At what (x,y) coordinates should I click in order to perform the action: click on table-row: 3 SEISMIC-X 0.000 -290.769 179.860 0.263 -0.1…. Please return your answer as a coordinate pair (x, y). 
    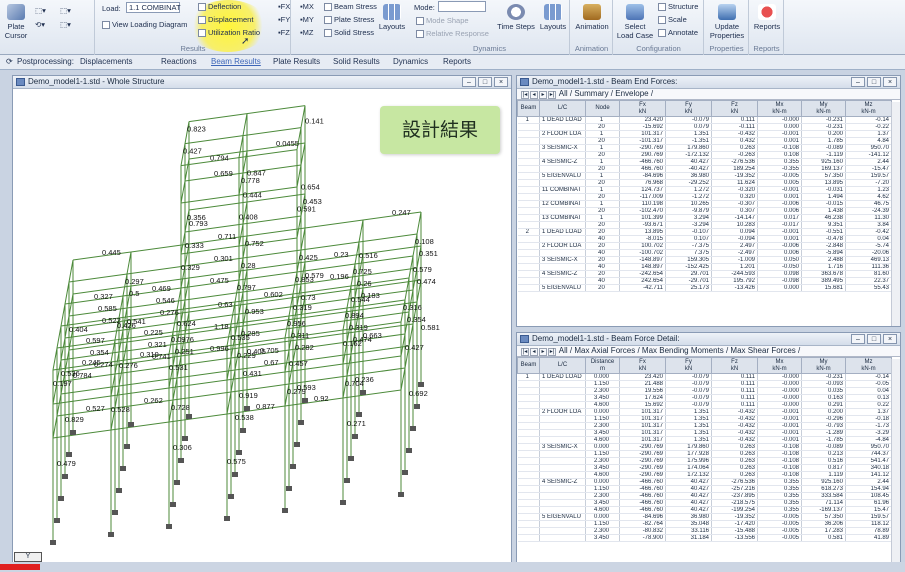
    Looking at the image, I should click on (704, 447).